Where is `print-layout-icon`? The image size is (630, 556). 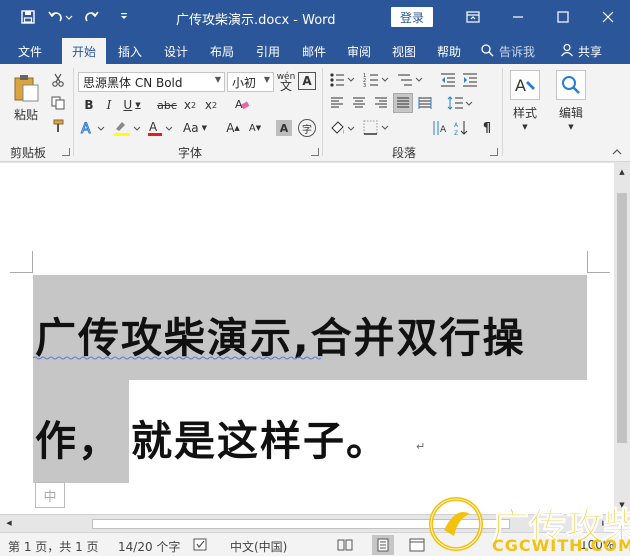 print-layout-icon is located at coordinates (383, 545).